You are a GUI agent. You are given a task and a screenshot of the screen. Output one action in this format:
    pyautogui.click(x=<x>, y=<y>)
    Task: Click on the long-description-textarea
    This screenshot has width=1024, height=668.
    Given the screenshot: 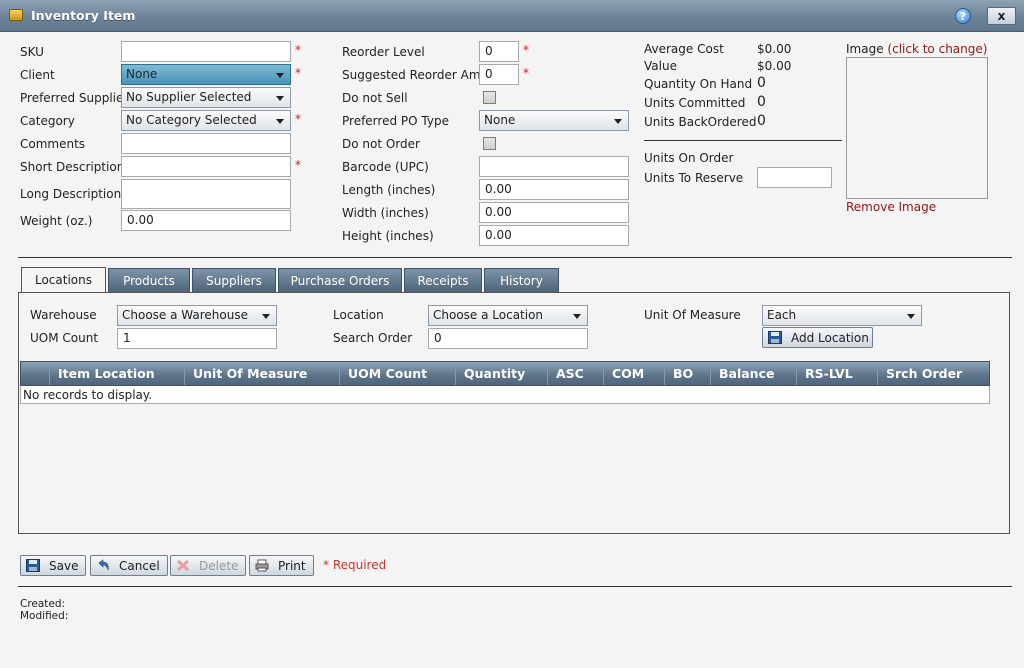 What is the action you would take?
    pyautogui.click(x=206, y=194)
    